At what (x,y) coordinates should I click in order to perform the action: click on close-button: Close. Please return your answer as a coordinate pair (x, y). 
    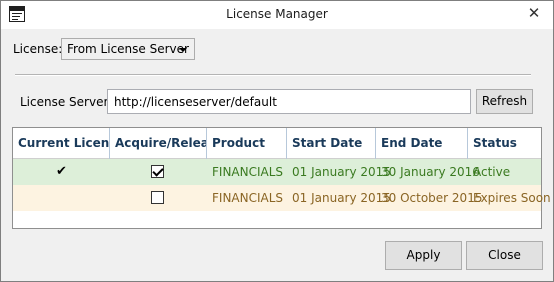
    Looking at the image, I should click on (504, 255).